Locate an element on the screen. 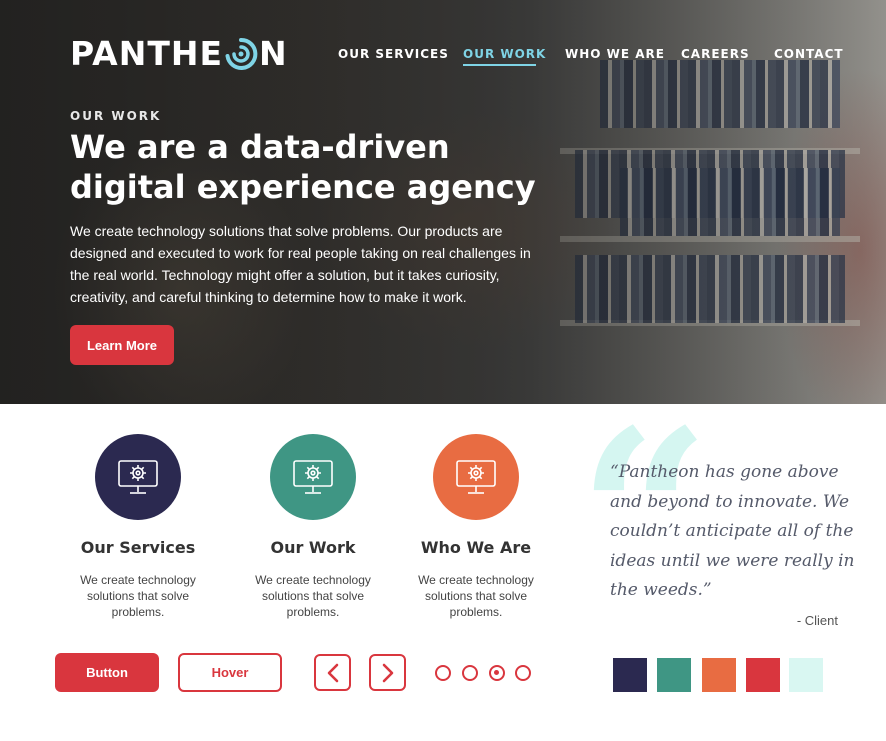 Image resolution: width=886 pixels, height=741 pixels. nav-careers: CAREERS is located at coordinates (715, 55).